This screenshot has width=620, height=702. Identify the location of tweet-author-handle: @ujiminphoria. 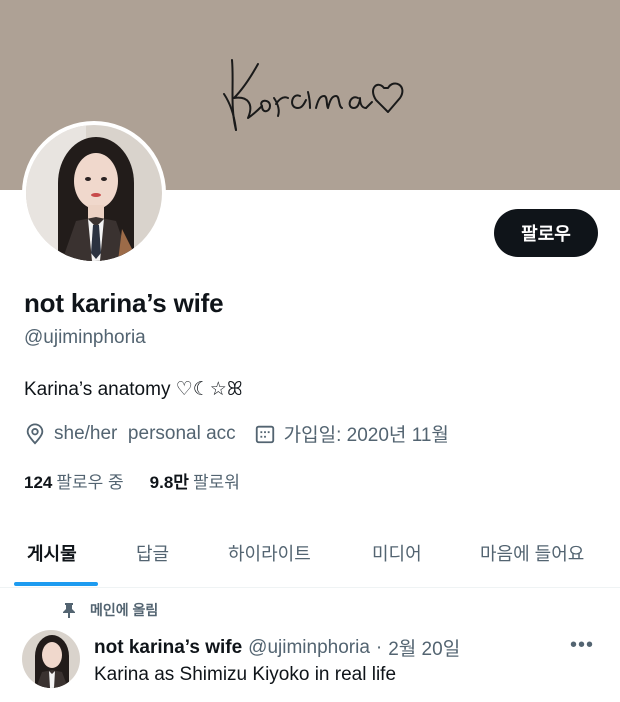
(309, 648).